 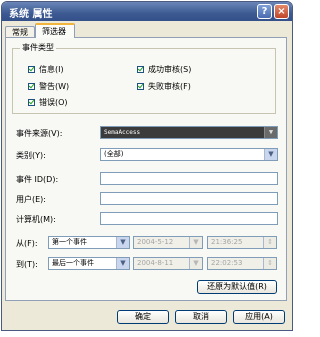 I want to click on from-date-value: 2004-5-12, so click(x=155, y=242).